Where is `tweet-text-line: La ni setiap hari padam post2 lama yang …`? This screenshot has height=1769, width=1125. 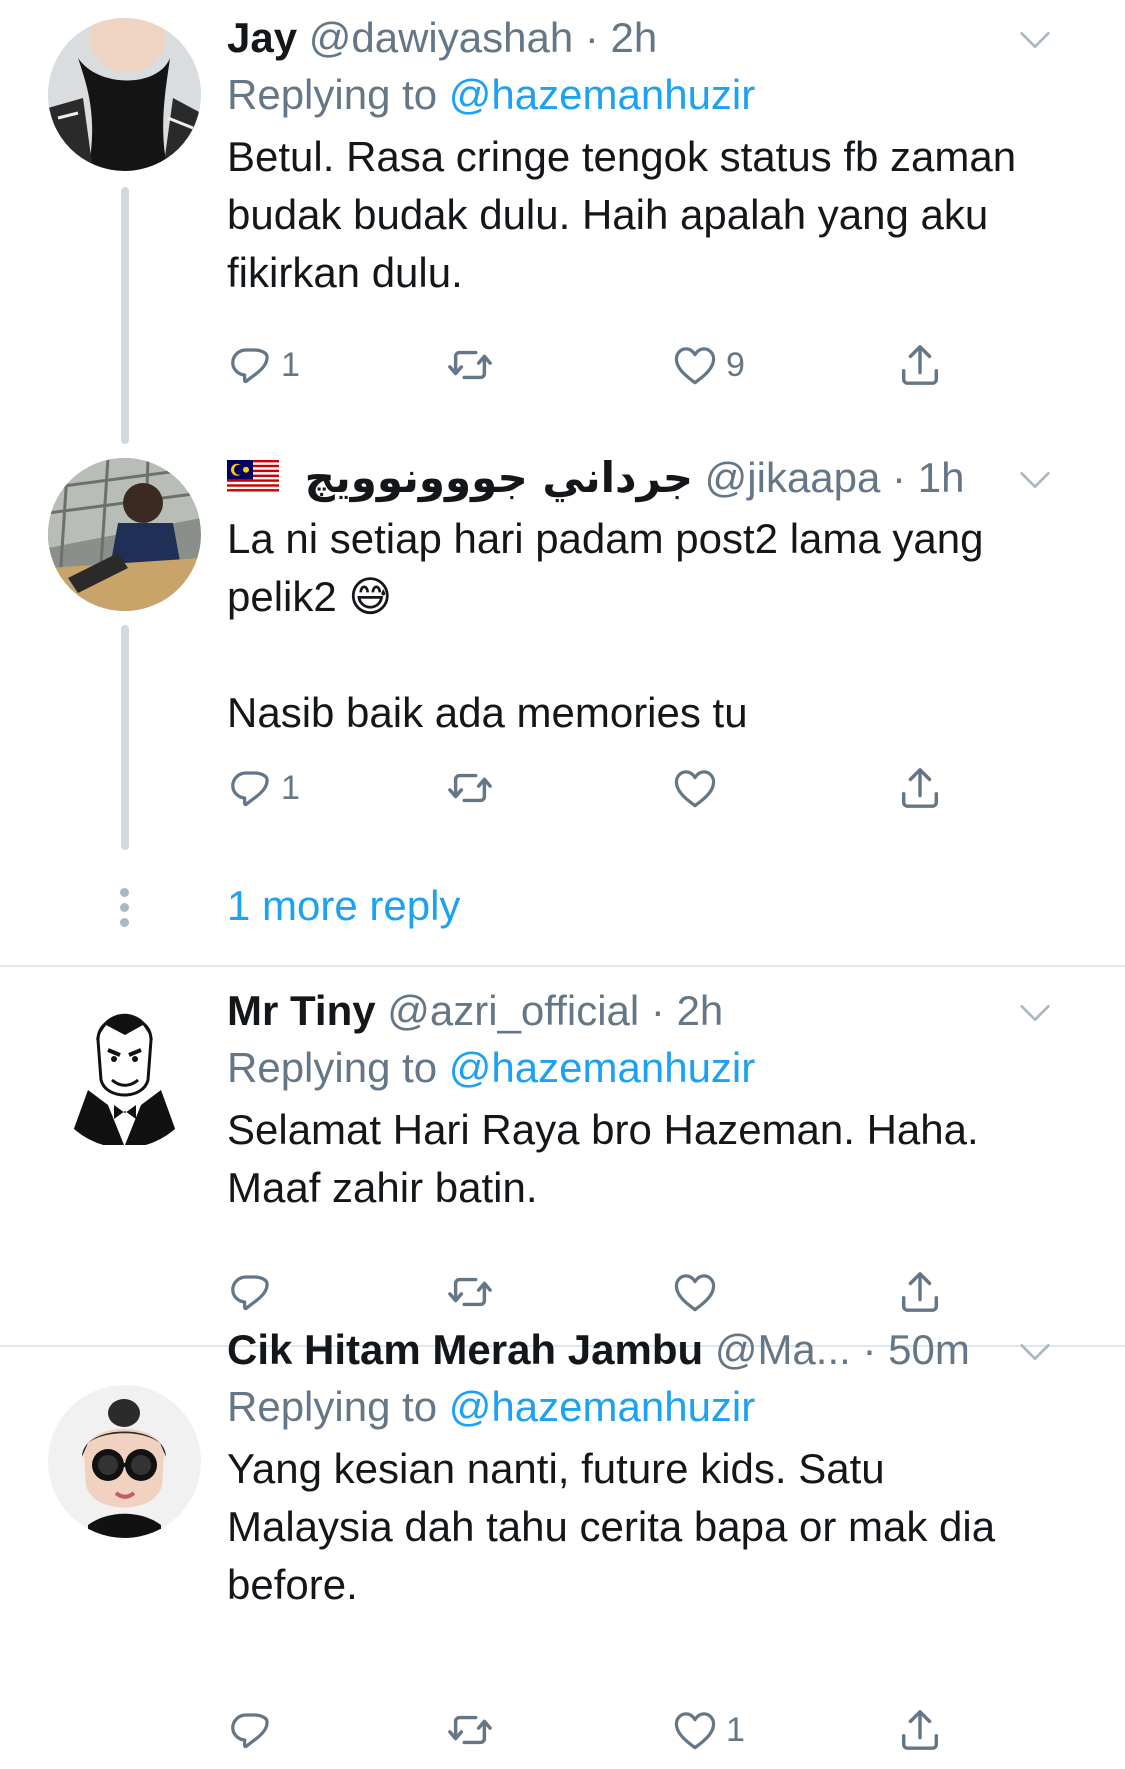 tweet-text-line: La ni setiap hari padam post2 lama yang … is located at coordinates (605, 567).